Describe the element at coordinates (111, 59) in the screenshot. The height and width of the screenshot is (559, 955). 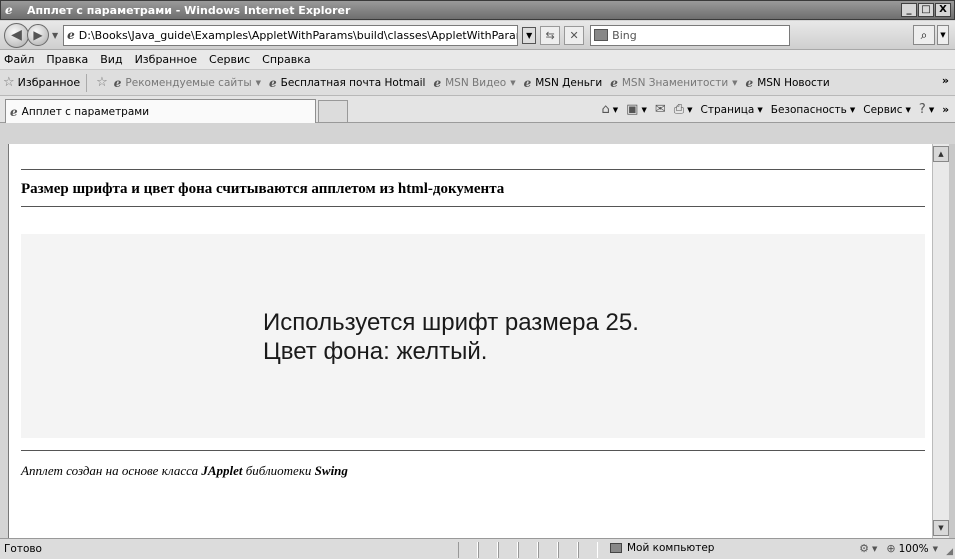
I see `menu-view: Вид` at that location.